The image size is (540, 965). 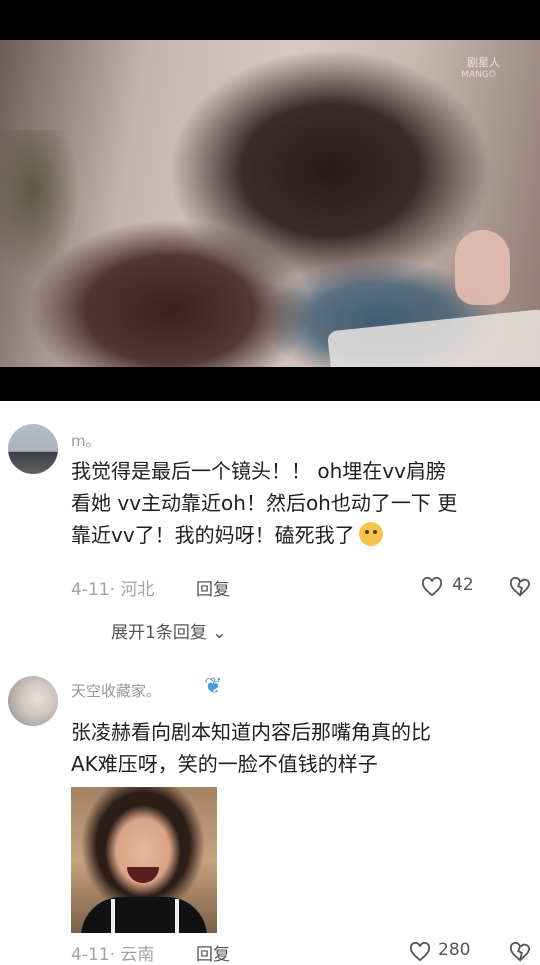 What do you see at coordinates (301, 748) in the screenshot?
I see `comment-text: 张凌赫看向剧本知道内容后那嘴角真的比 AK难压呀，笑的一脸不值钱的样子` at bounding box center [301, 748].